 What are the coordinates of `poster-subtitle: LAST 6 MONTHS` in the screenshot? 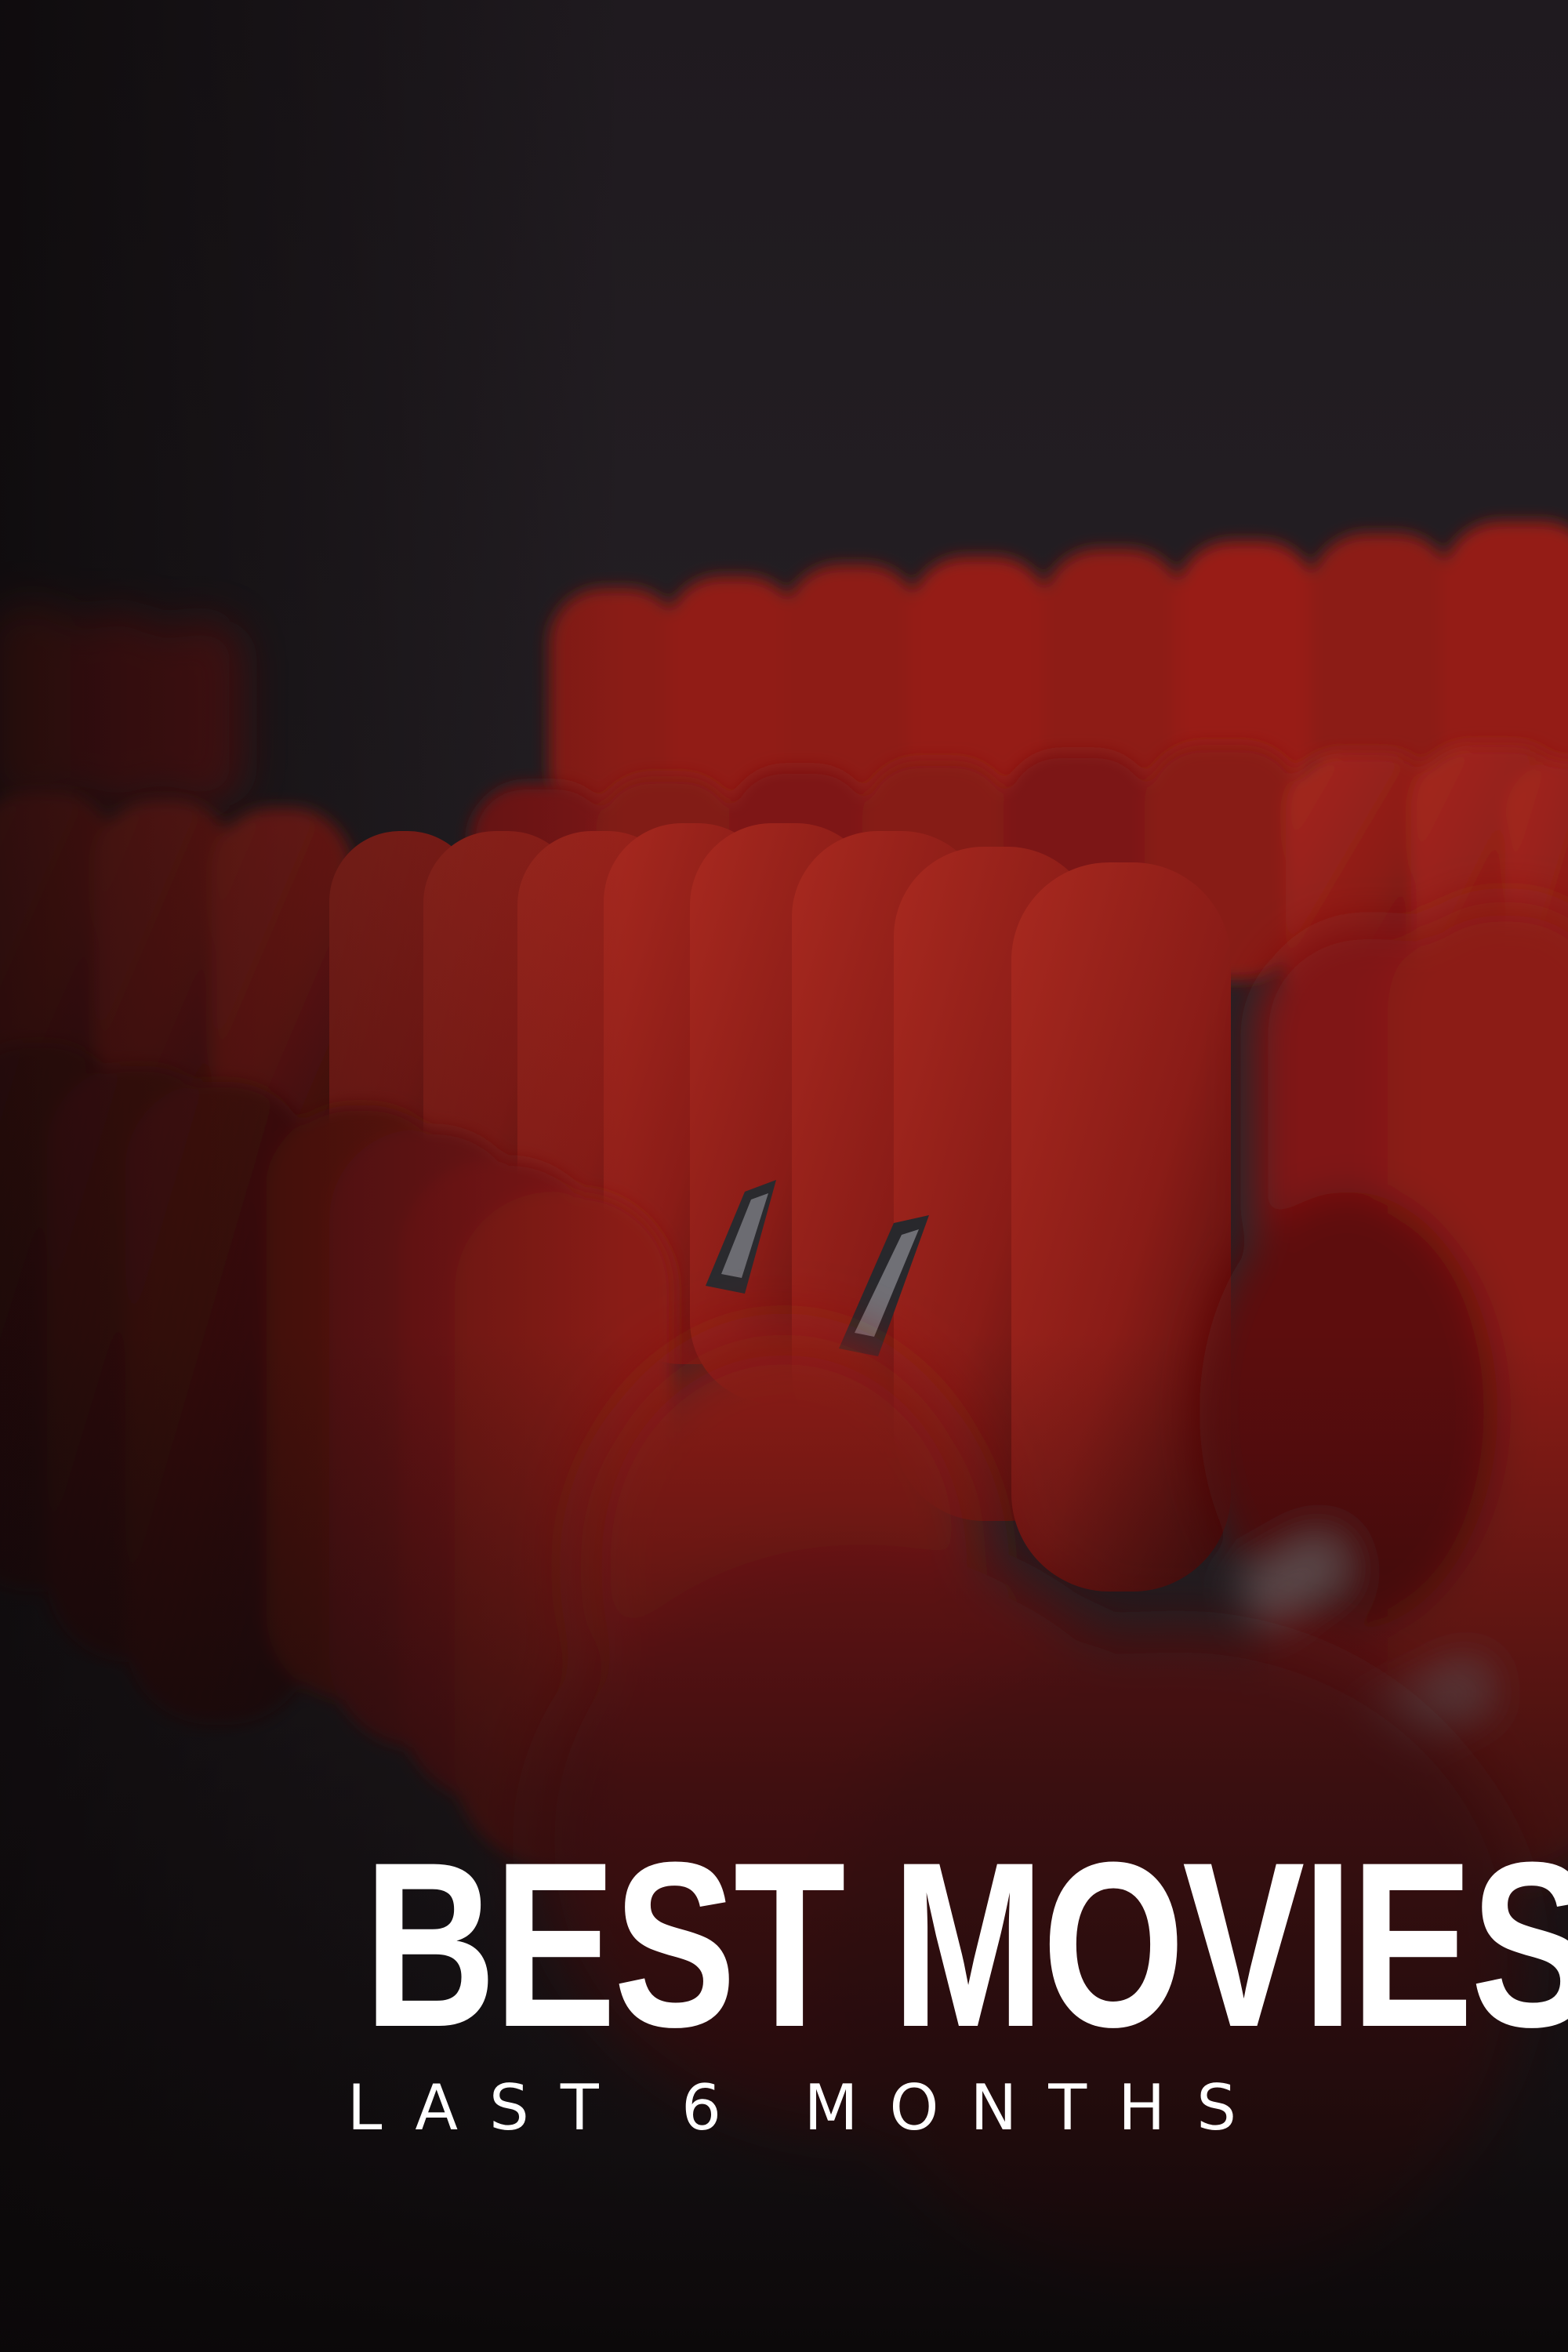 It's located at (808, 2107).